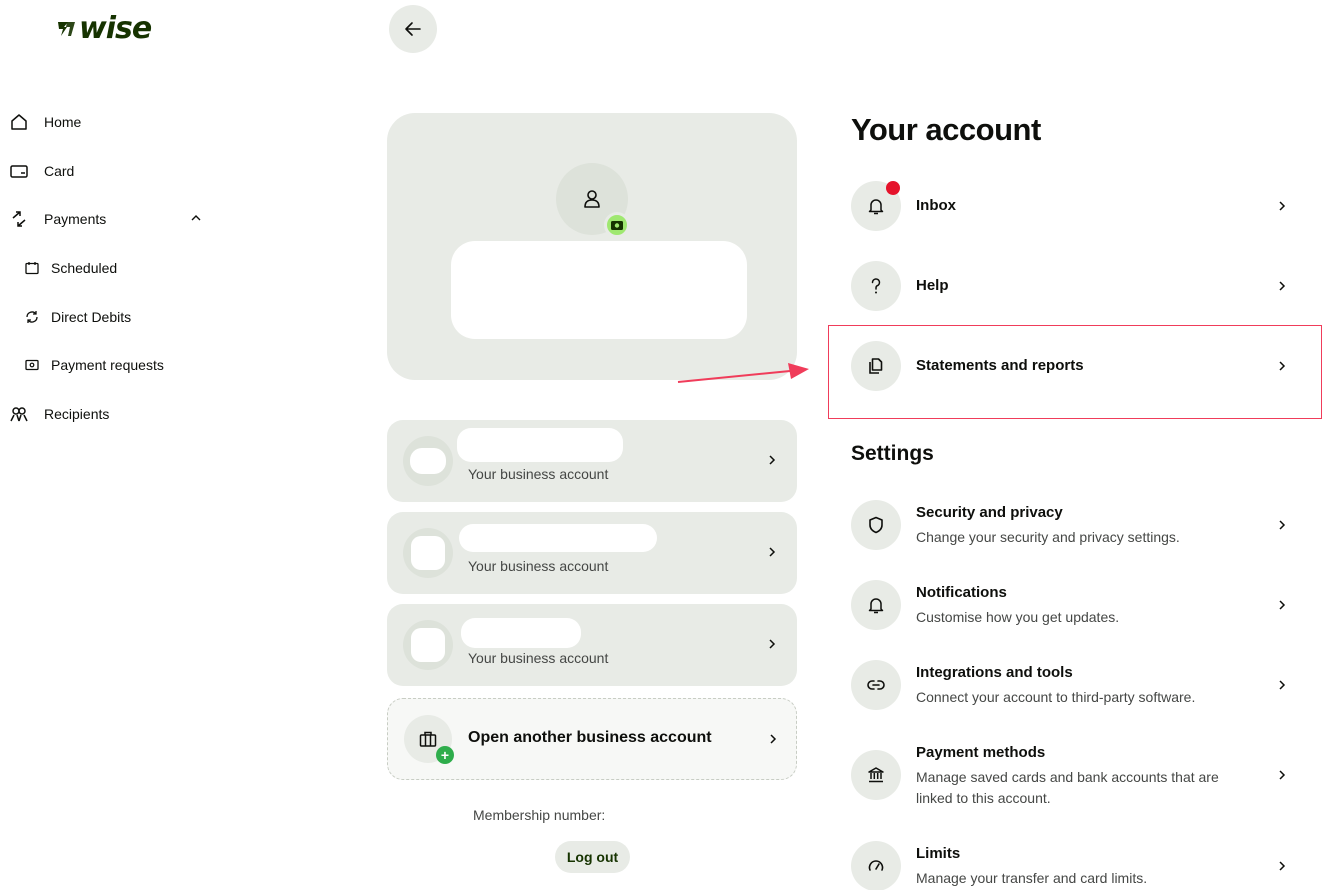 This screenshot has width=1322, height=890. I want to click on sidebar-item-payments: Payments, so click(57, 219).